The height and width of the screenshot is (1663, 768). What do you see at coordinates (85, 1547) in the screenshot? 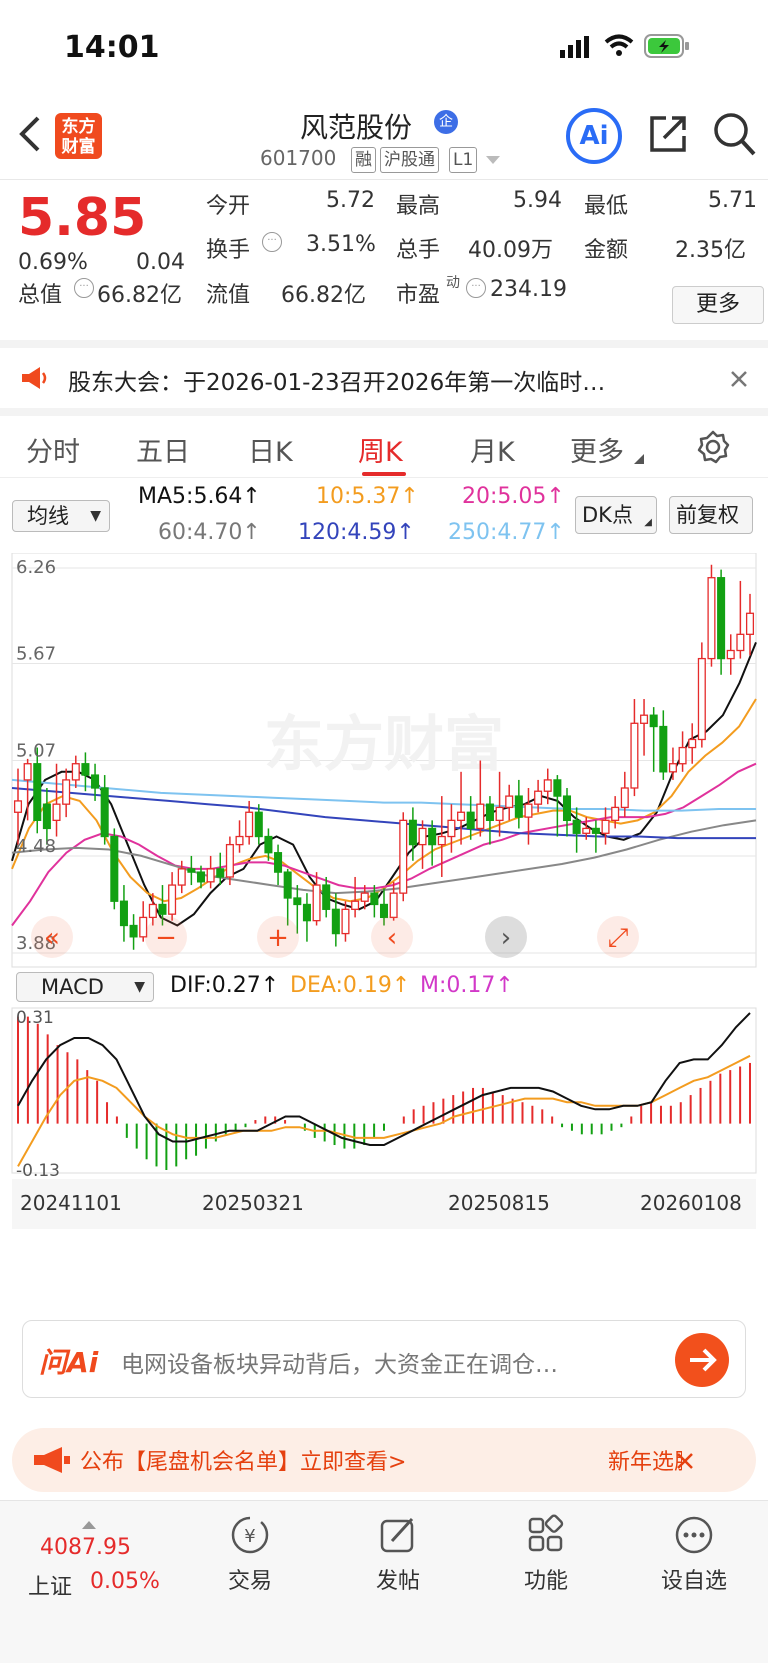
I see `index-value: 4087.95` at bounding box center [85, 1547].